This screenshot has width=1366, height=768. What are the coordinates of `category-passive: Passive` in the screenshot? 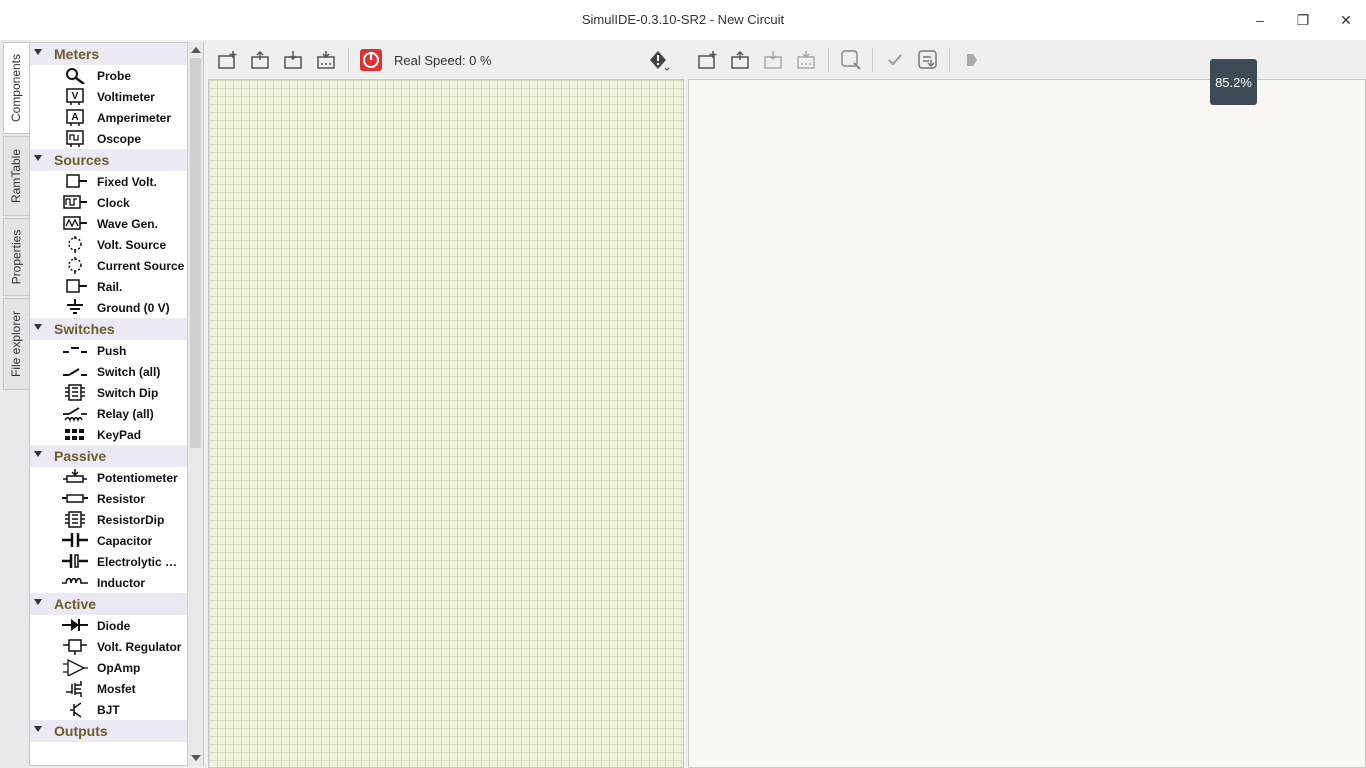 It's located at (109, 456).